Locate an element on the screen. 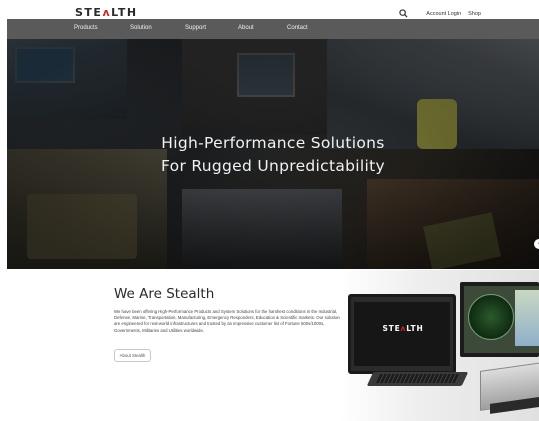  nav-products: Products is located at coordinates (86, 28).